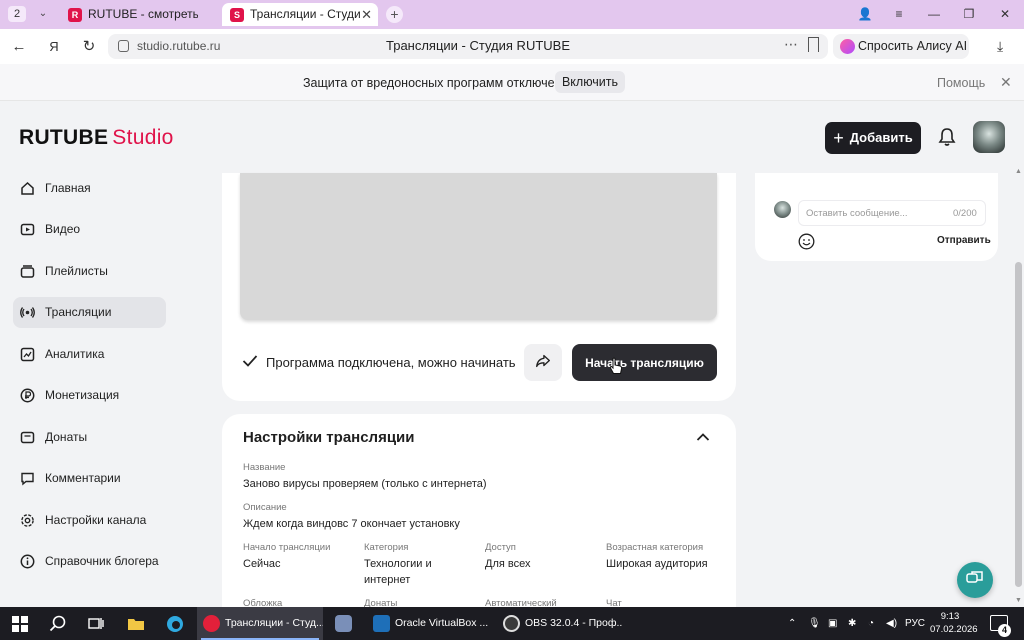 This screenshot has width=1024, height=640. I want to click on sidebar-item-analytics: Аналитика, so click(89, 354).